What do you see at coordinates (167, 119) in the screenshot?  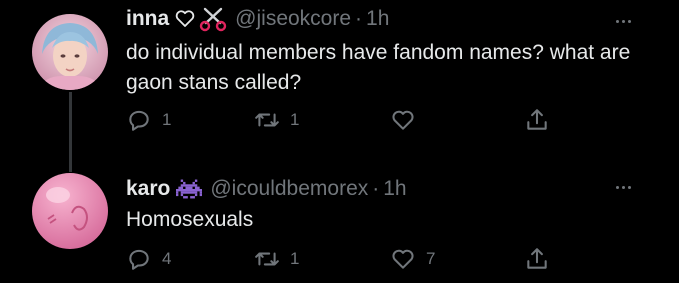 I see `reply-count: 1` at bounding box center [167, 119].